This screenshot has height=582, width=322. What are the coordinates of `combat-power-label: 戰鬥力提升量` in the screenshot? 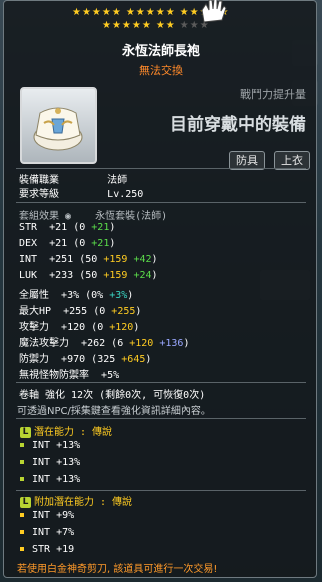 It's located at (273, 94).